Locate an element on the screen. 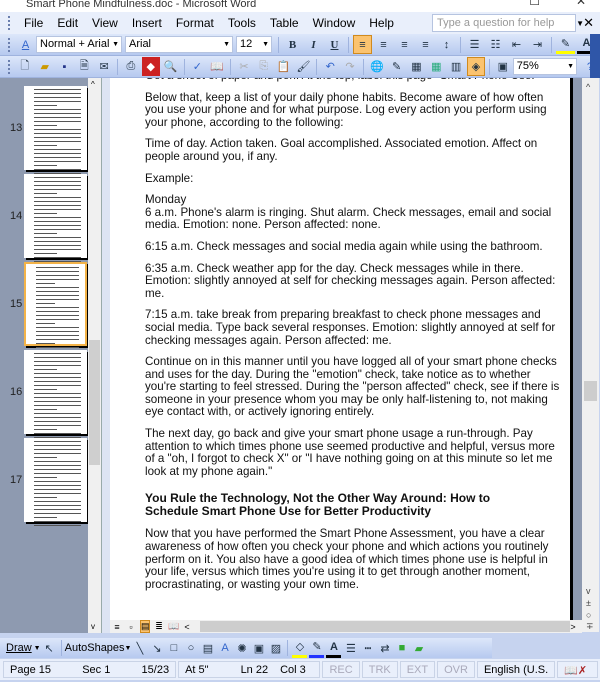 The height and width of the screenshot is (682, 600). style-select: Normal + Arial ▼ is located at coordinates (79, 44).